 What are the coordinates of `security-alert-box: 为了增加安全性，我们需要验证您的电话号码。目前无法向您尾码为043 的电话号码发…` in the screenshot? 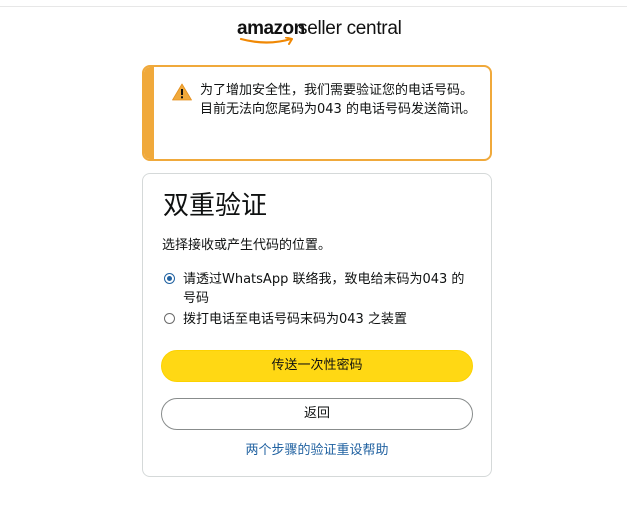 It's located at (317, 113).